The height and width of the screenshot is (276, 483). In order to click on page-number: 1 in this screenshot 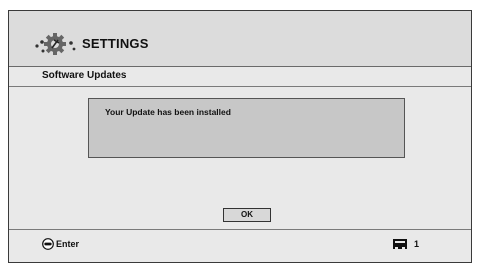, I will do `click(417, 244)`.